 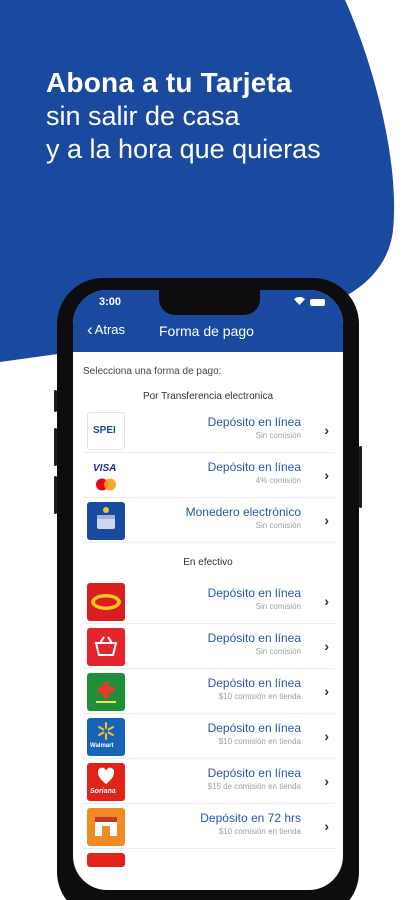 I want to click on store-icon, so click(x=106, y=826).